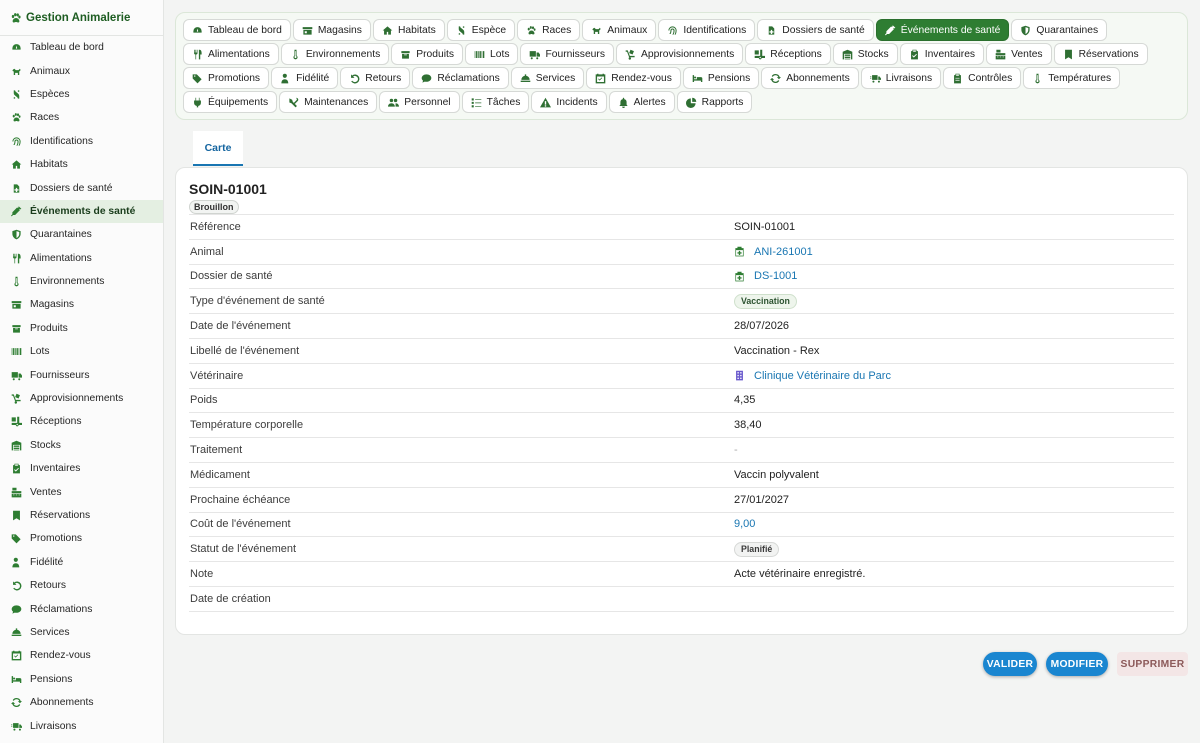 This screenshot has width=1200, height=743. Describe the element at coordinates (1010, 664) in the screenshot. I see `validate-button: VALIDER` at that location.